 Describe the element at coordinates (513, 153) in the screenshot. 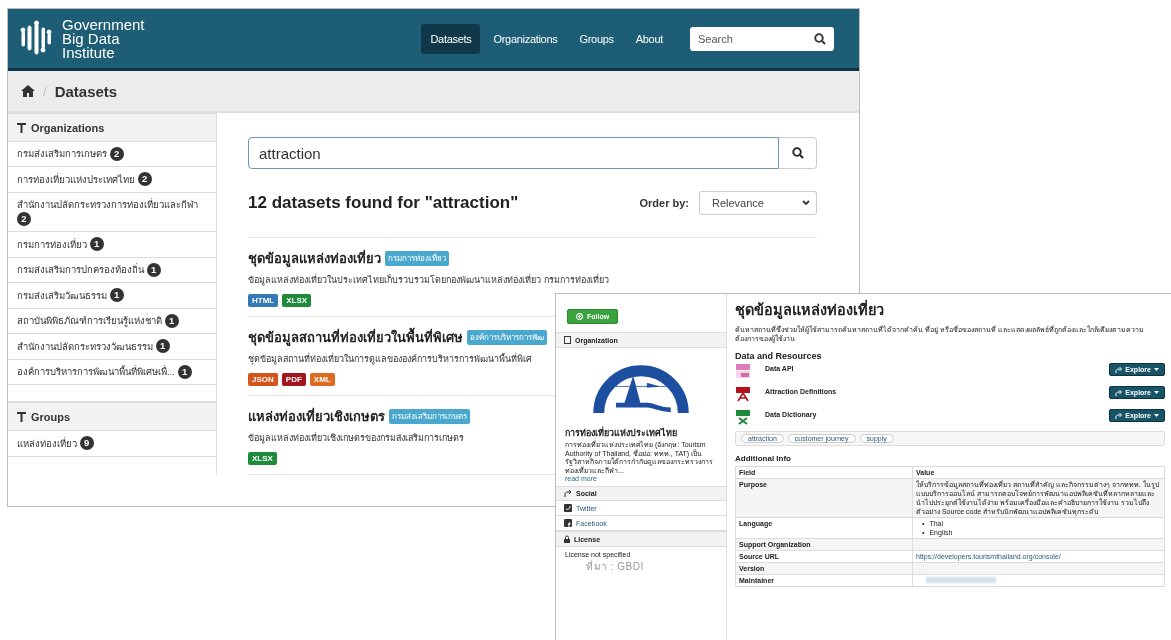

I see `dataset-search-field: attraction` at that location.